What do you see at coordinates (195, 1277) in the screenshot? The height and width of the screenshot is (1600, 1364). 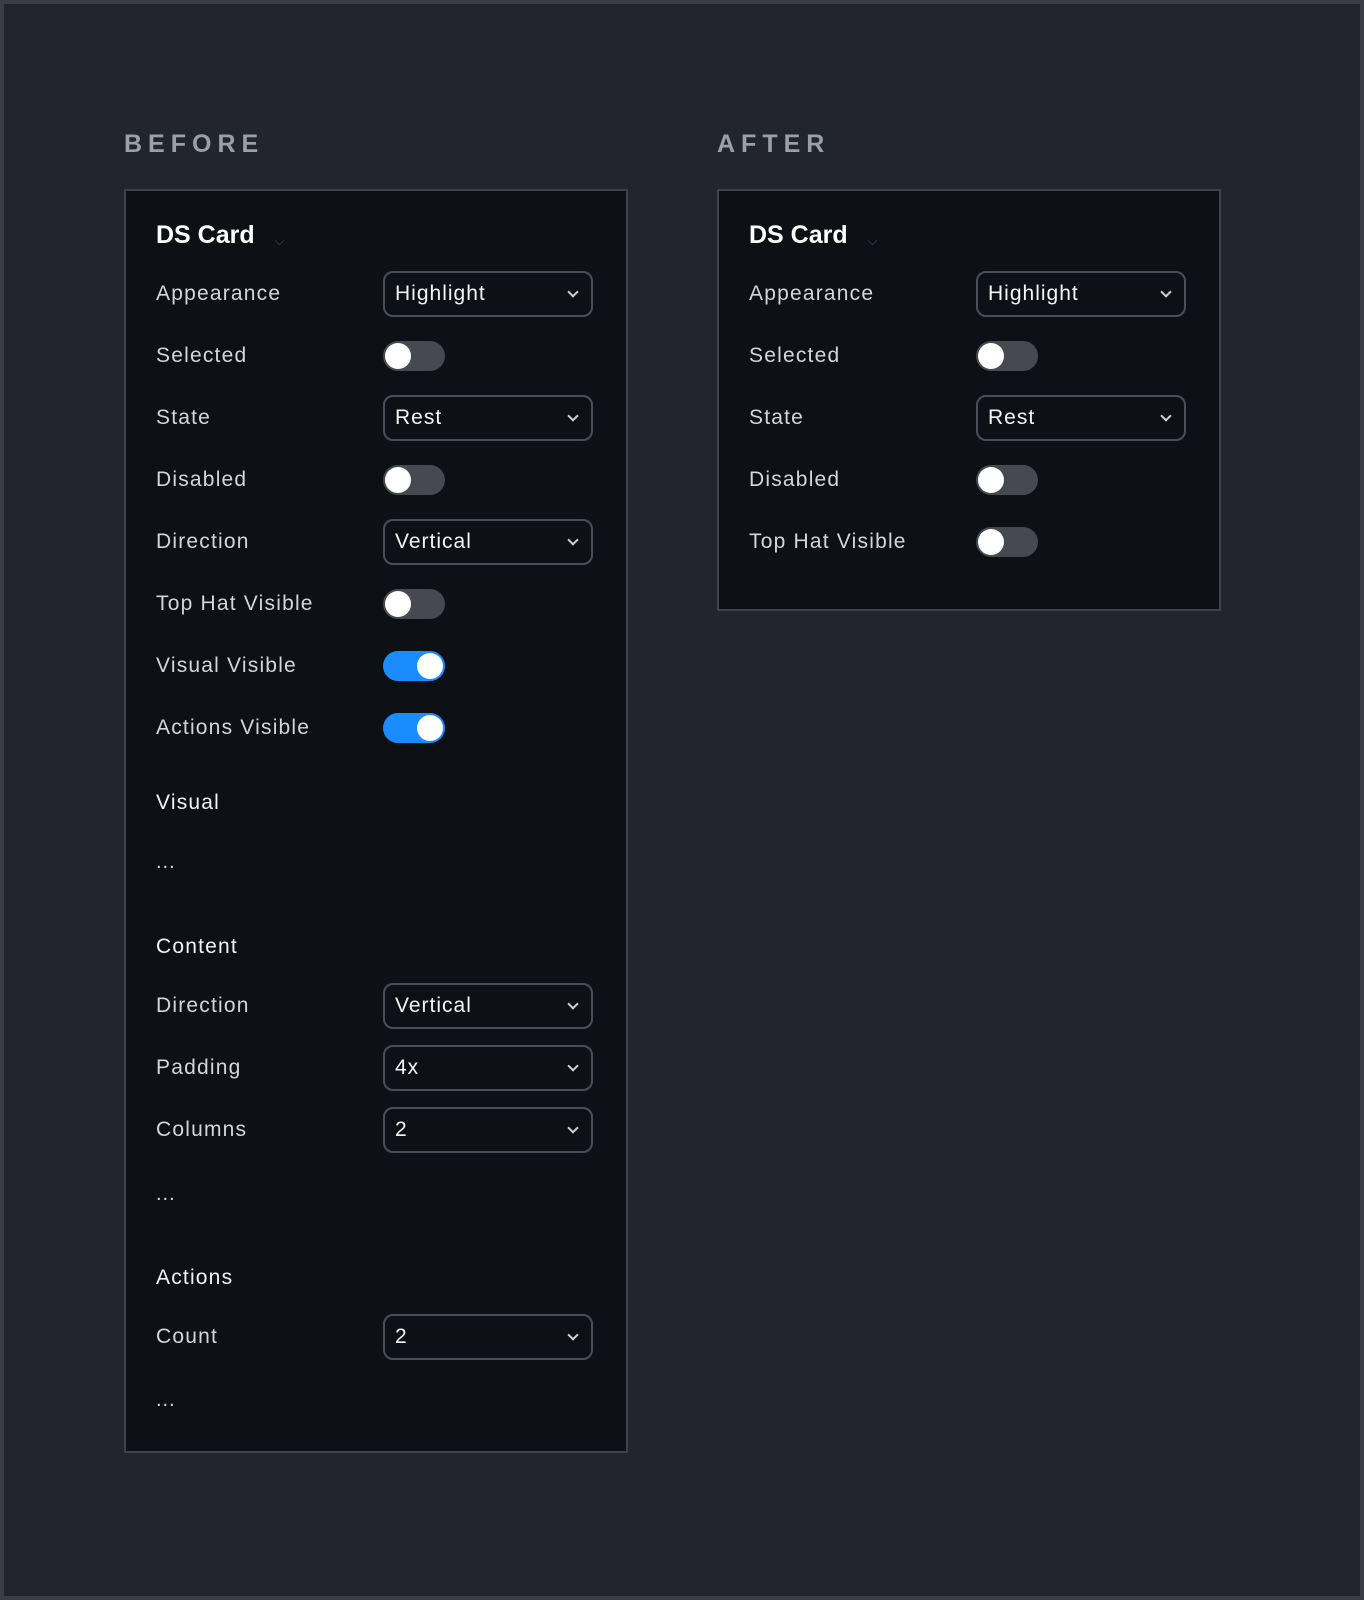 I see `actions-section-heading: Actions` at bounding box center [195, 1277].